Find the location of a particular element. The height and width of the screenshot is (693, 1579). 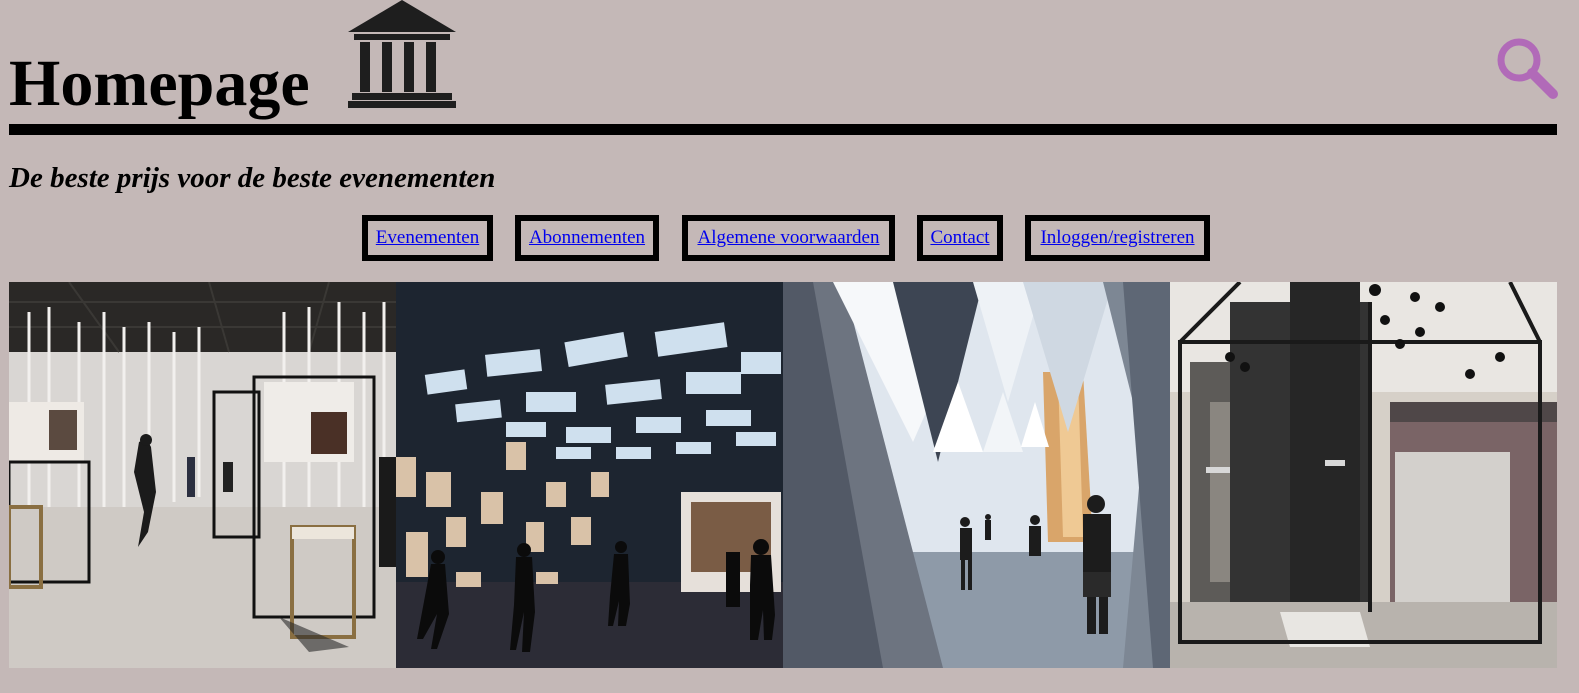

nav-link-abonnementen: Abonnementen is located at coordinates (587, 238).